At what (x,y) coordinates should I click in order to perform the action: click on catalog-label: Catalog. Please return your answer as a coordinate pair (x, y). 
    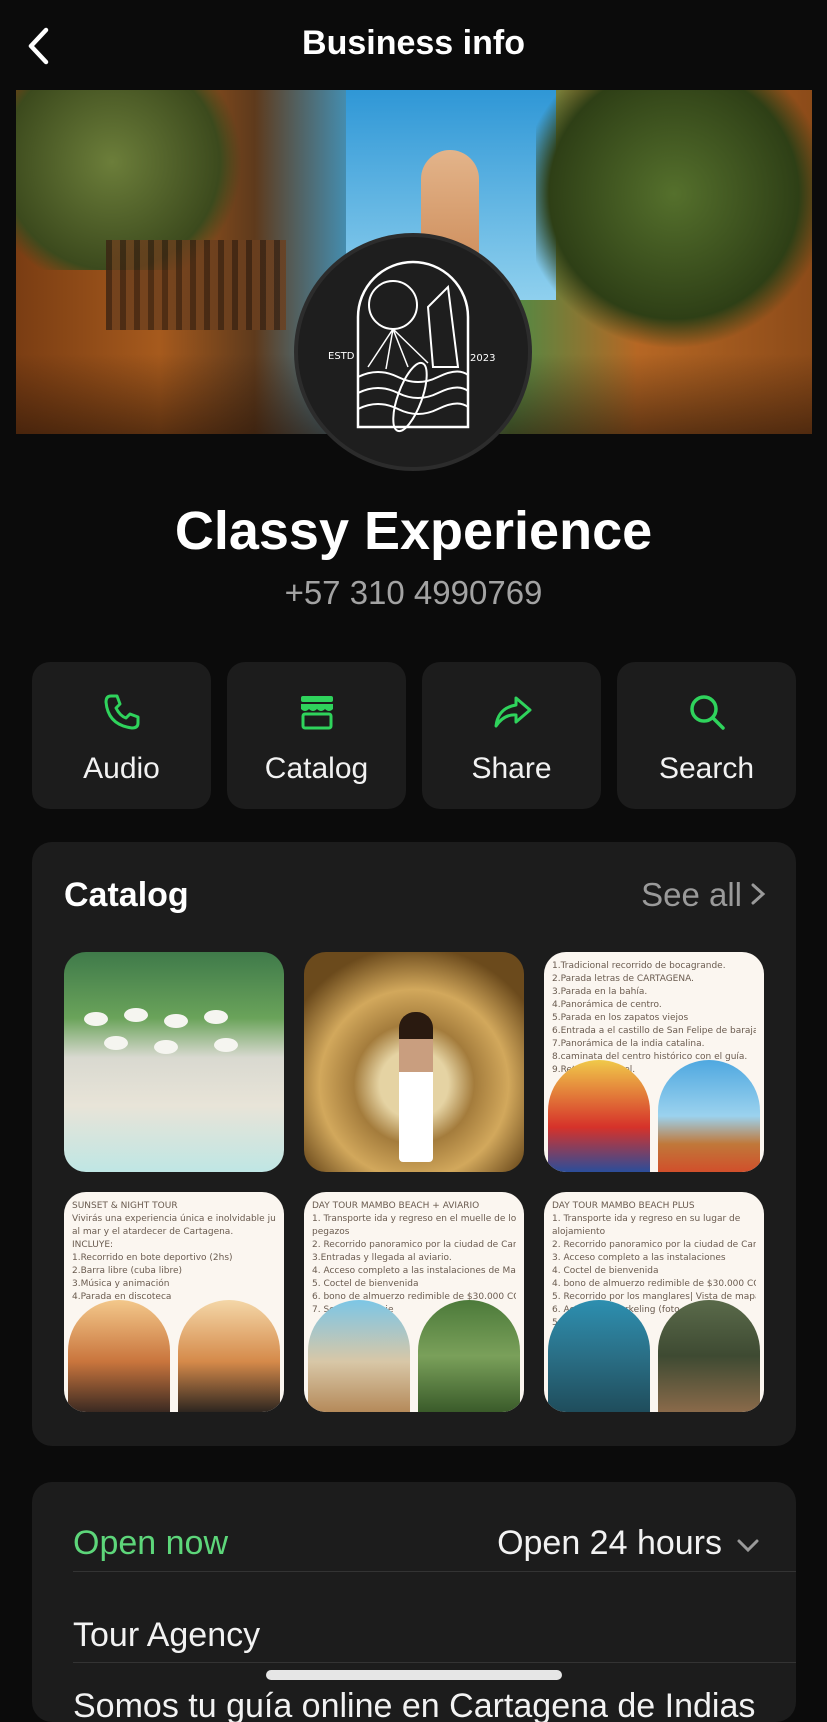
    Looking at the image, I should click on (316, 768).